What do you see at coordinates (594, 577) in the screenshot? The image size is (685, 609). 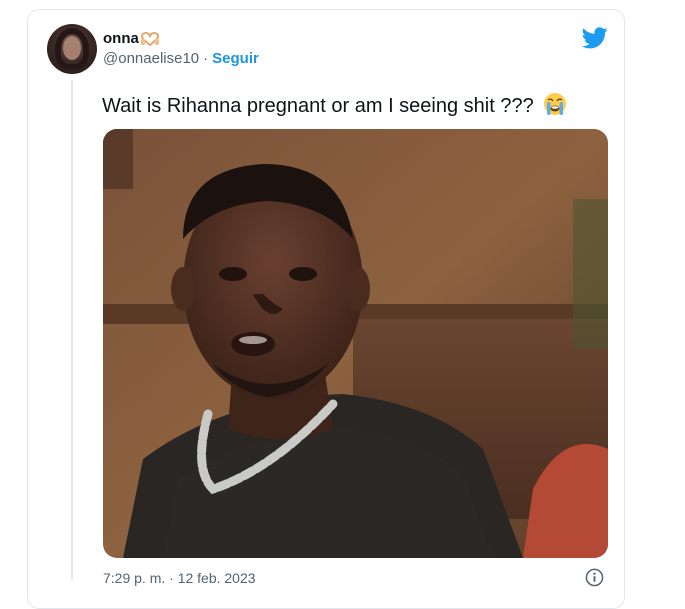 I see `info-icon` at bounding box center [594, 577].